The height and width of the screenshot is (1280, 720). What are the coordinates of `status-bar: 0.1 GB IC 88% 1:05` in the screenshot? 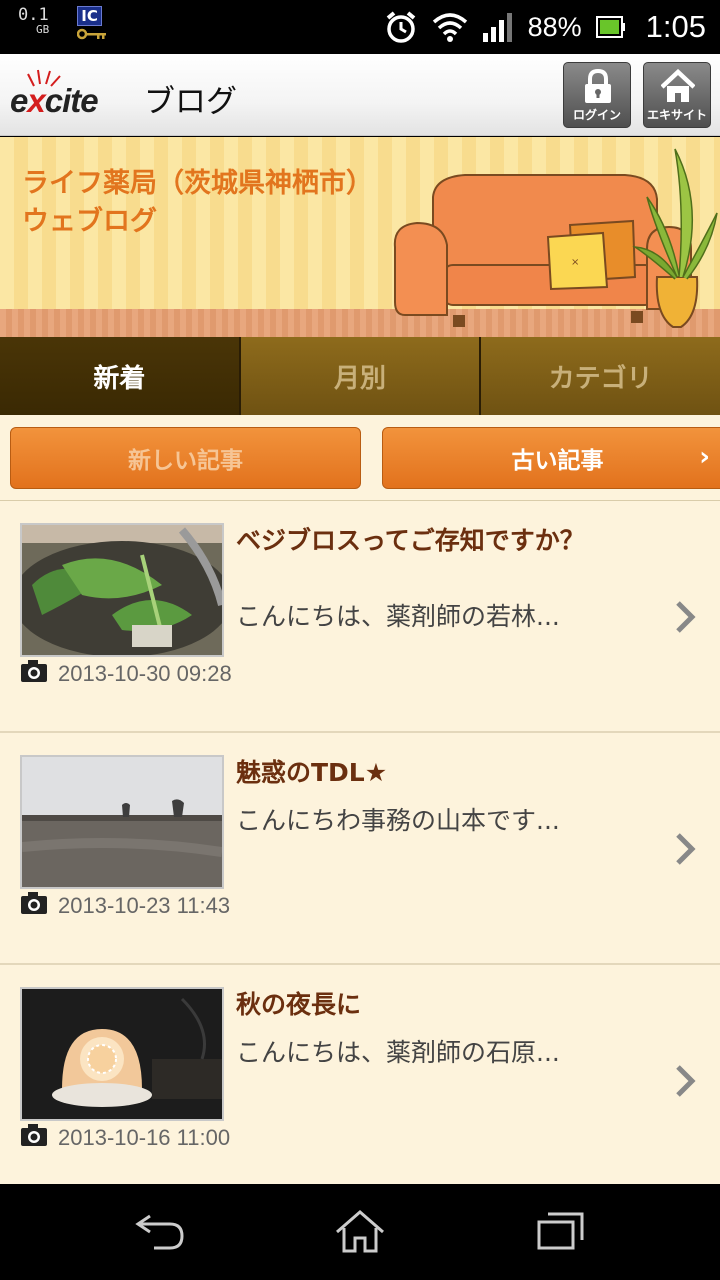 It's located at (360, 27).